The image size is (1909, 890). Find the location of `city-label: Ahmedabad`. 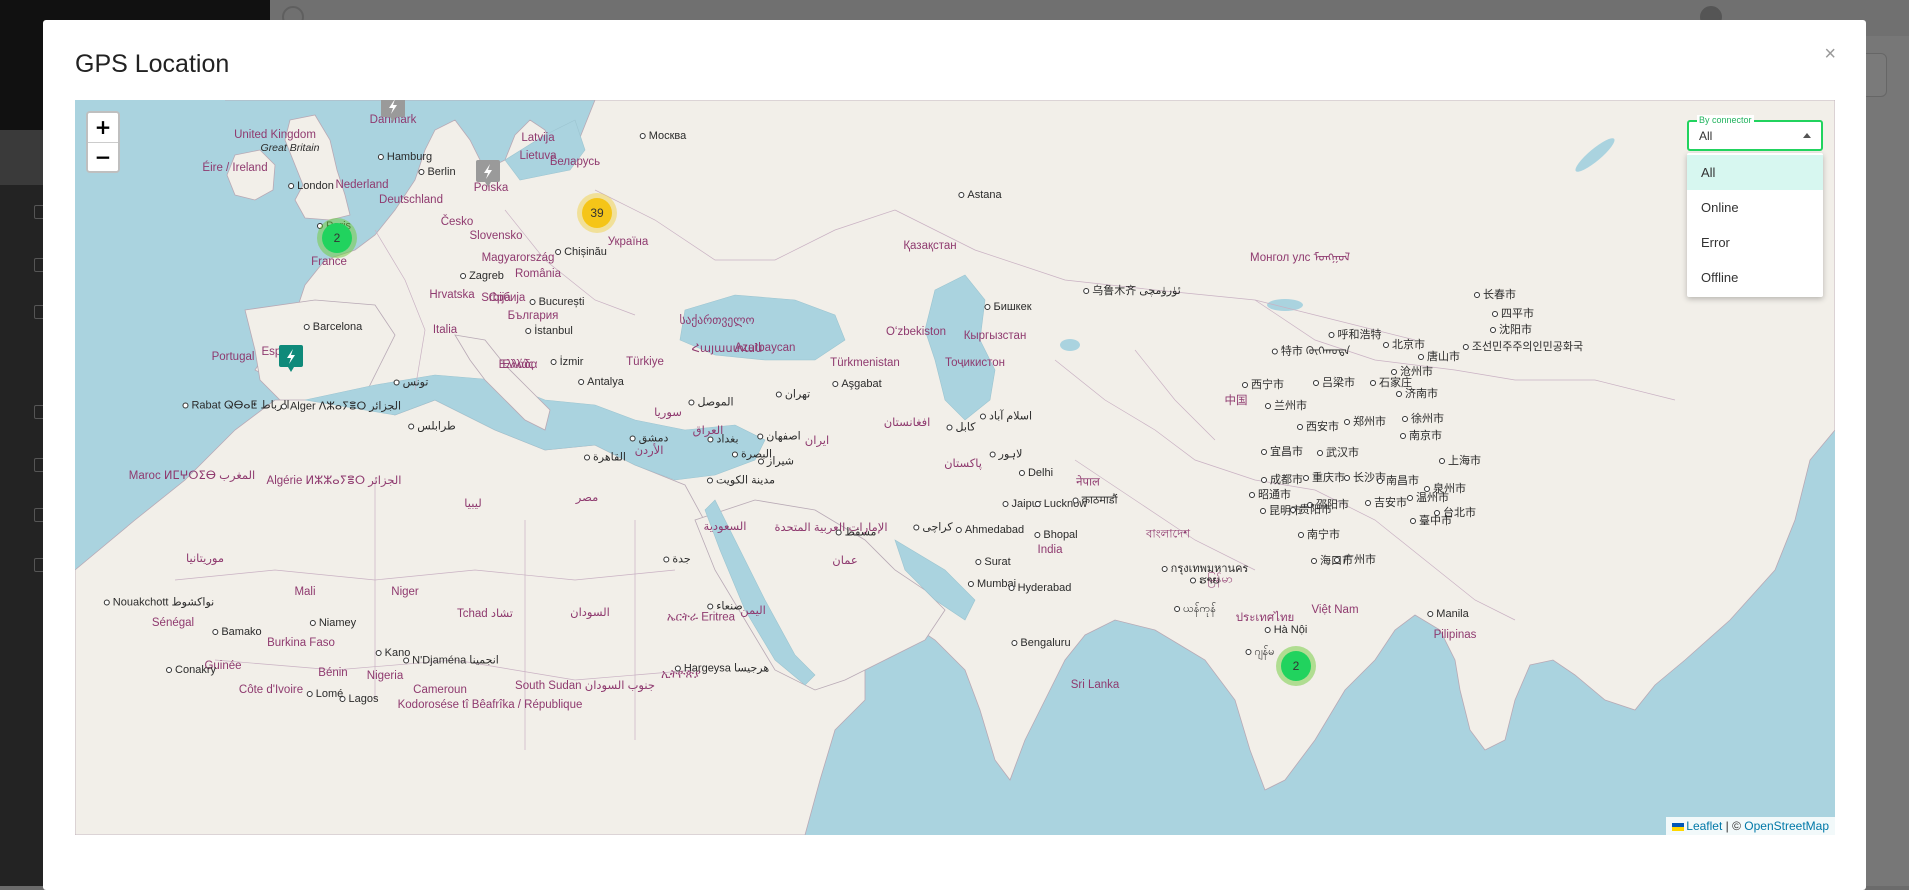

city-label: Ahmedabad is located at coordinates (990, 530).